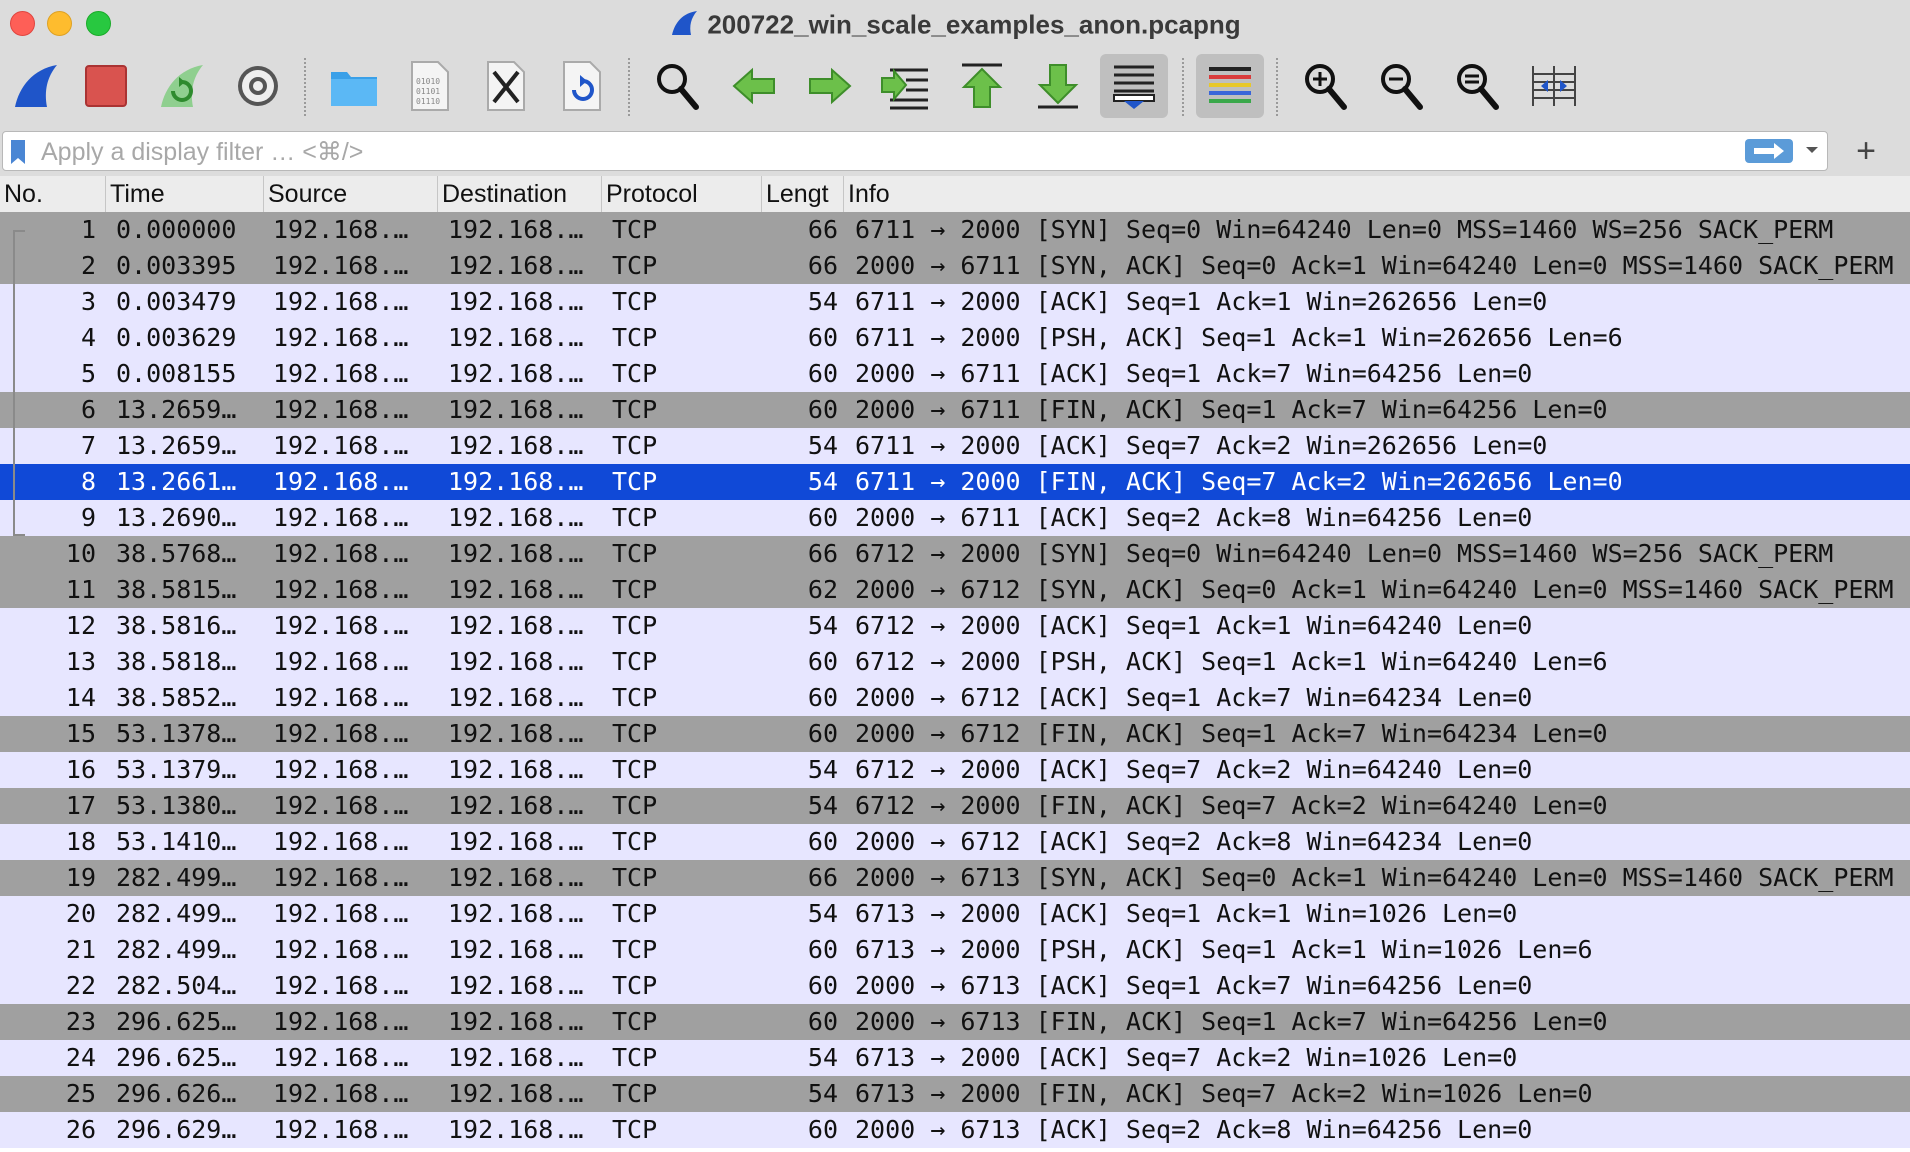 The width and height of the screenshot is (1910, 1152). Describe the element at coordinates (891, 152) in the screenshot. I see `display-filter-input` at that location.